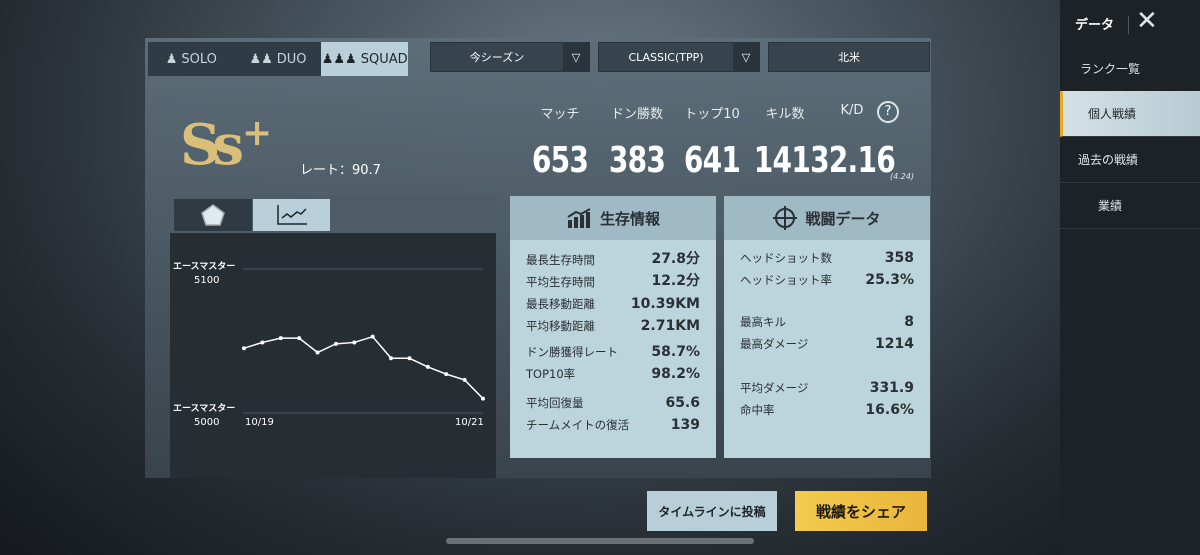 This screenshot has width=1200, height=555. Describe the element at coordinates (670, 326) in the screenshot. I see `stat-row-value: 2.71KM` at that location.